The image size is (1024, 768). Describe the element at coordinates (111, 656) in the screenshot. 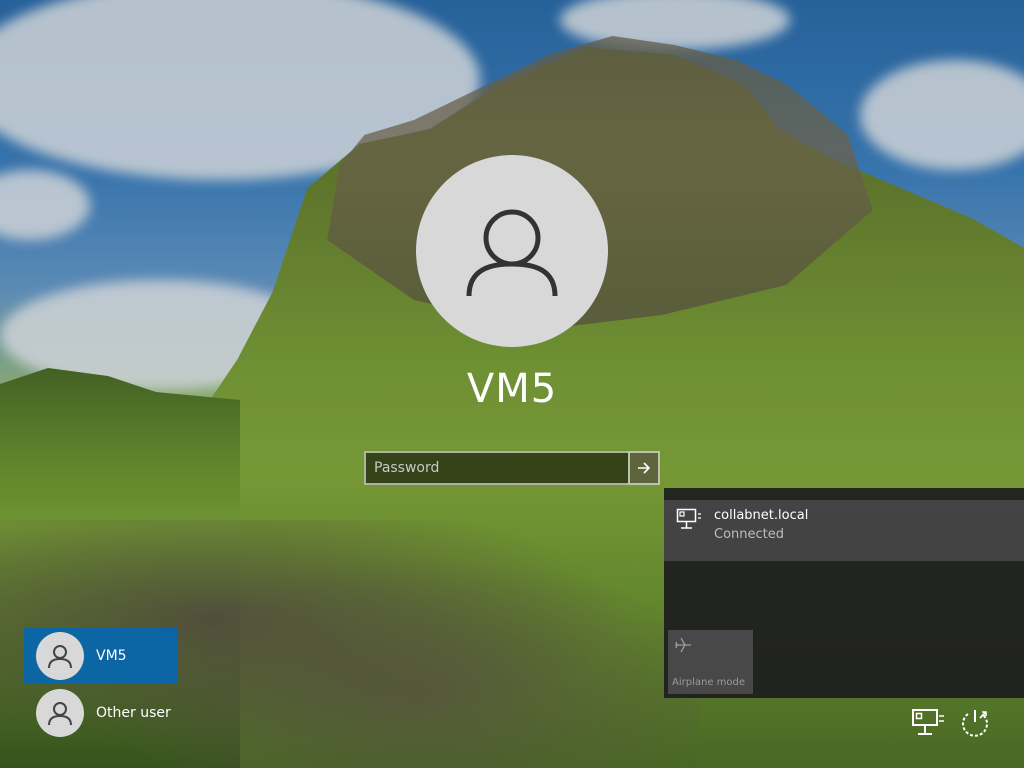

I see `user-list-label: VM5` at that location.